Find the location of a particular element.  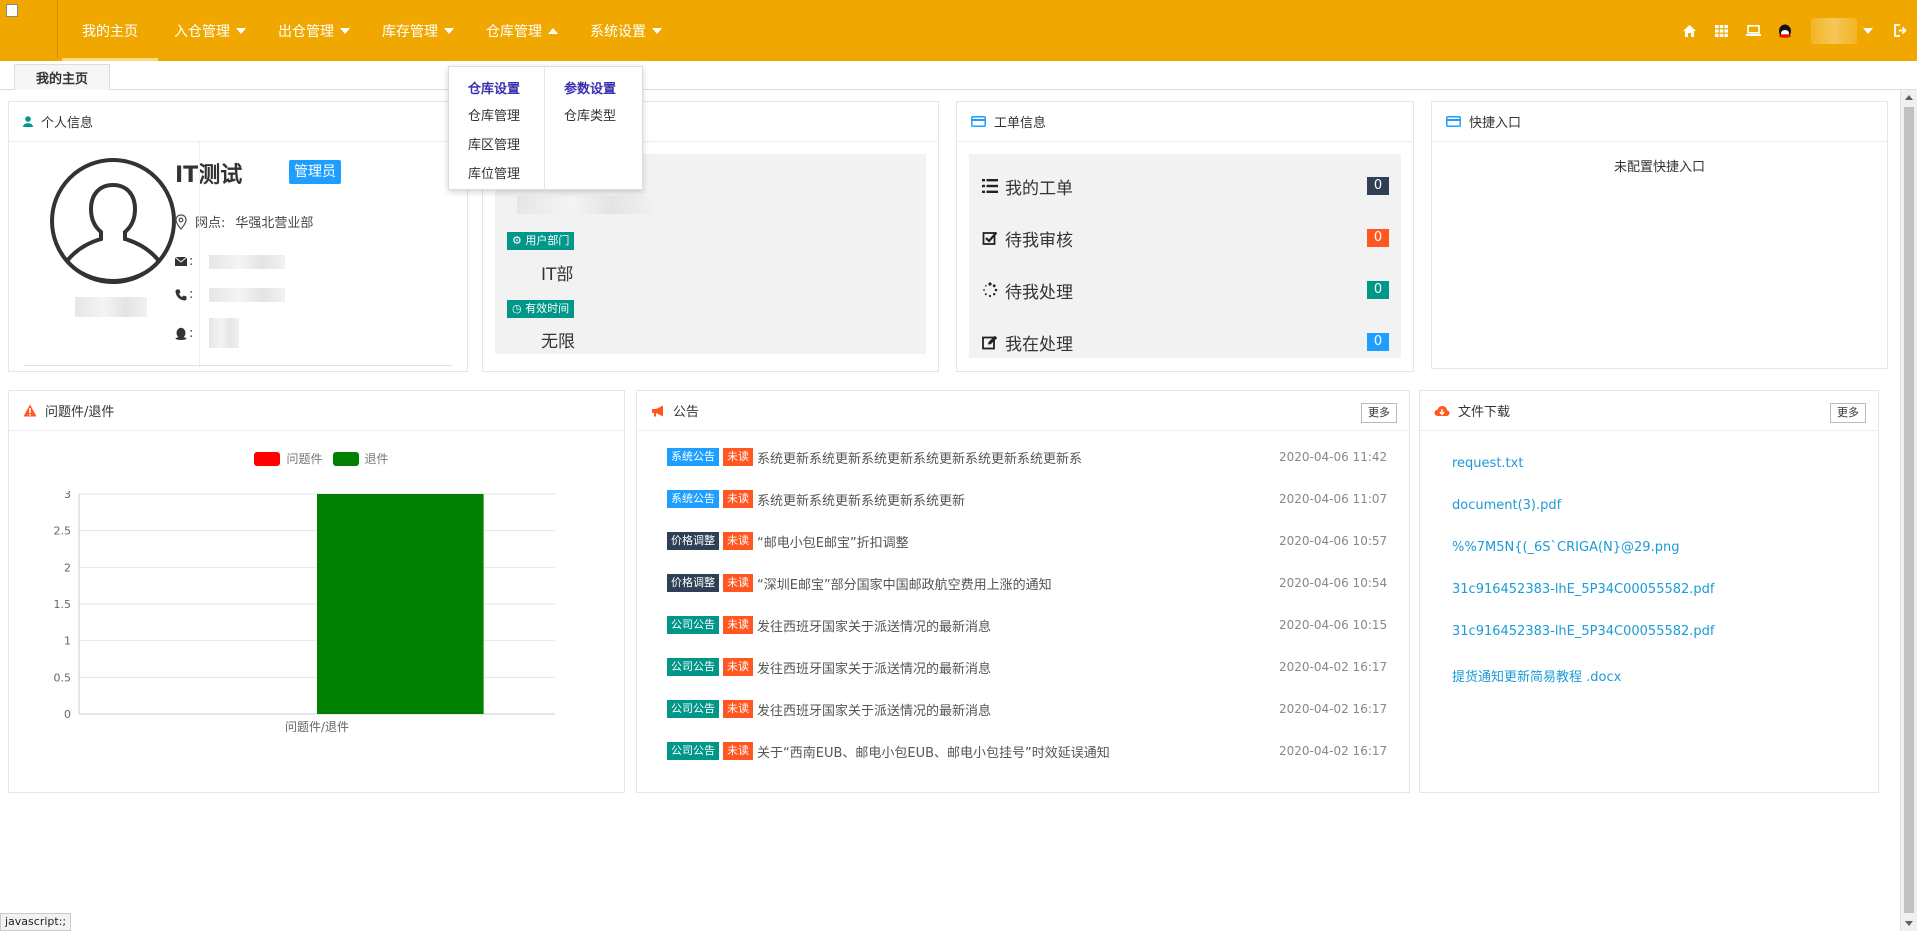

scroll-up-icon is located at coordinates (1909, 97).